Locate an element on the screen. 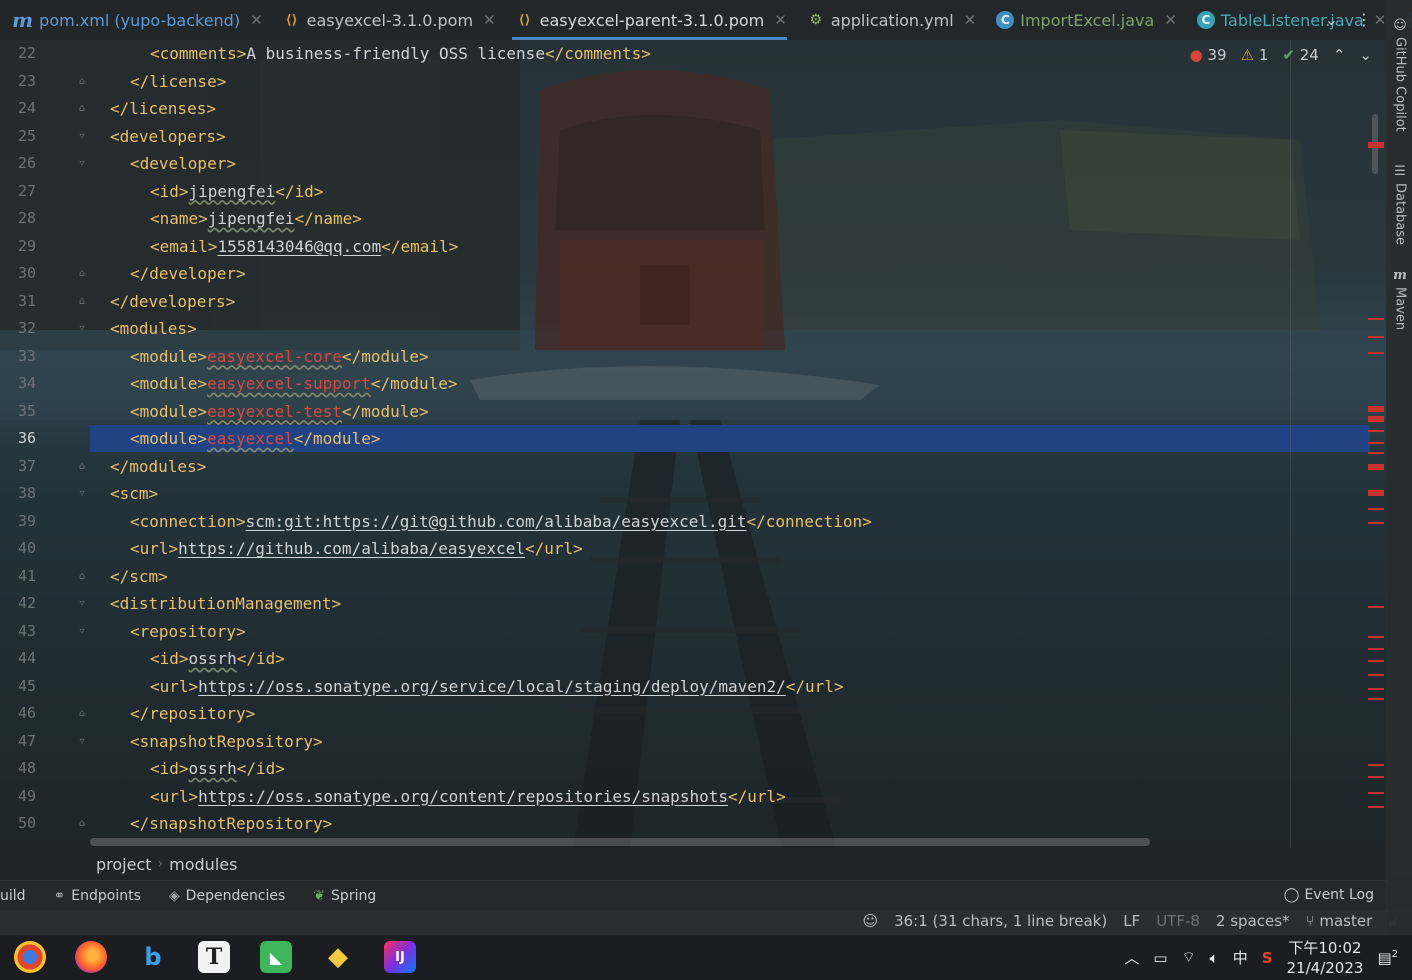 This screenshot has width=1412, height=980. tab-importexcel-java: C ImportExcel.java ✕ is located at coordinates (1084, 20).